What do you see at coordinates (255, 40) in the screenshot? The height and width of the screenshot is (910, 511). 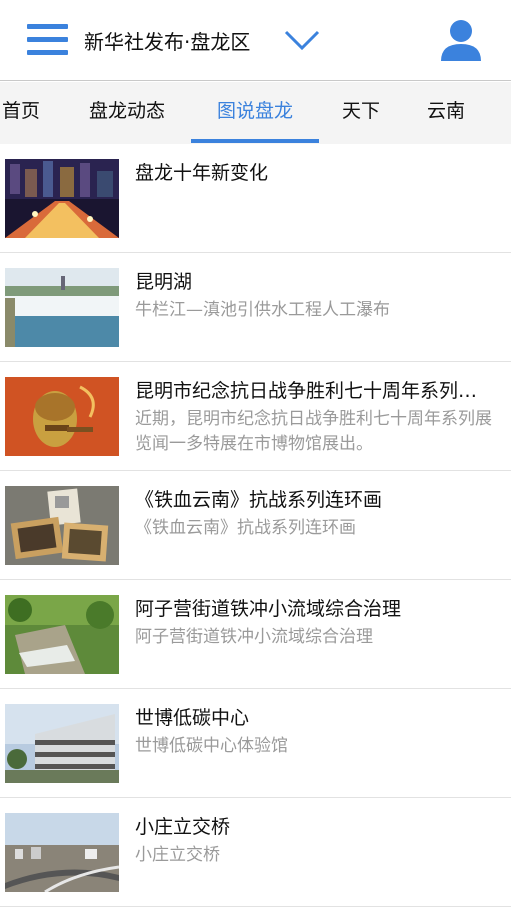 I see `app-header: 新华社发布·盘龙区` at bounding box center [255, 40].